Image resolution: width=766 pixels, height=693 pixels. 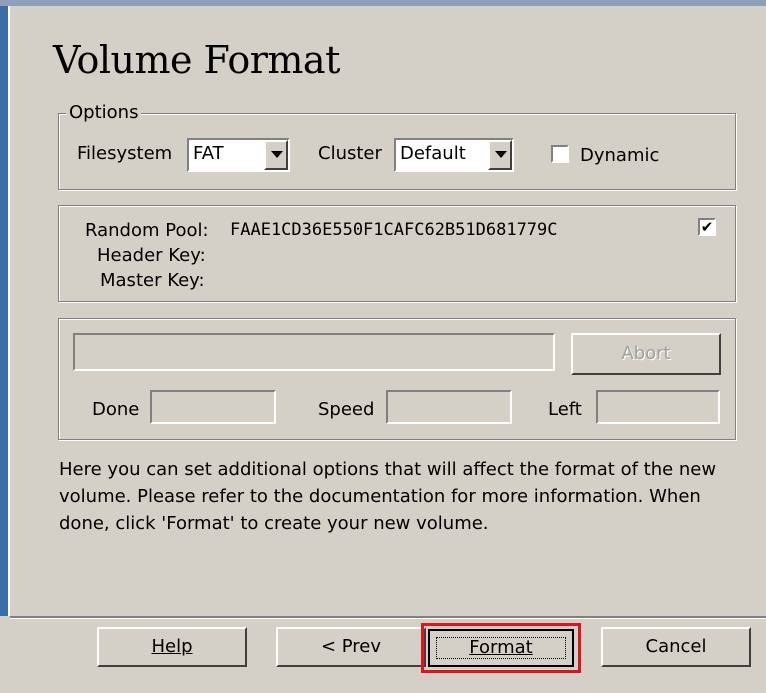 I want to click on format-focus-rect, so click(x=501, y=648).